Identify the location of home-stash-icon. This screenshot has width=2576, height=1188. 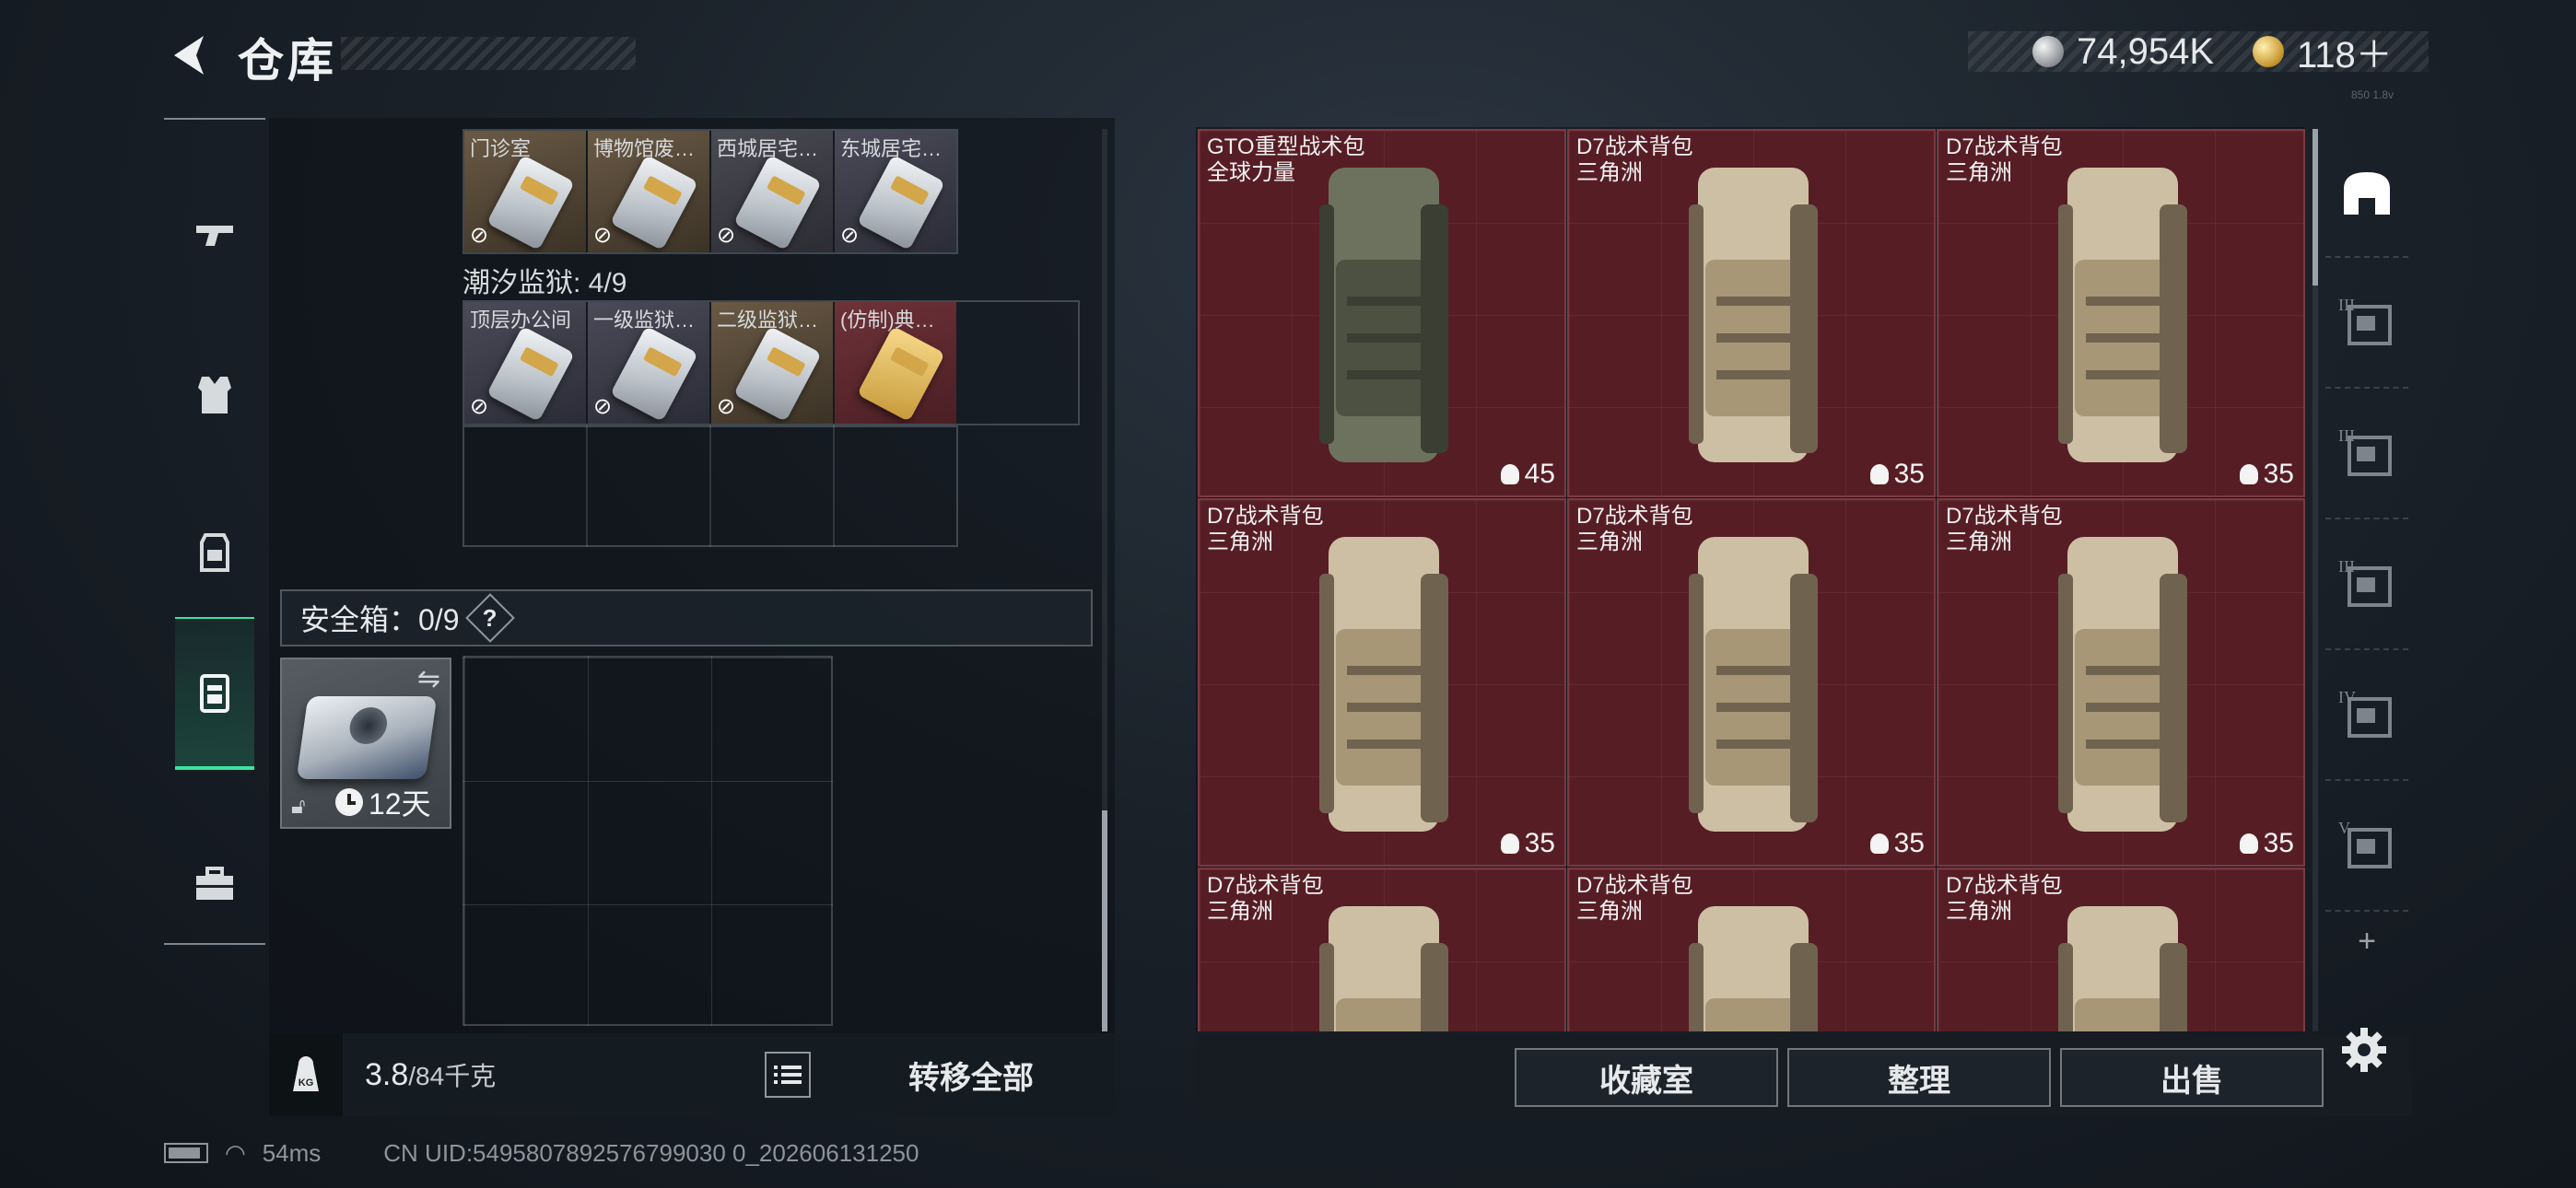
(2367, 193).